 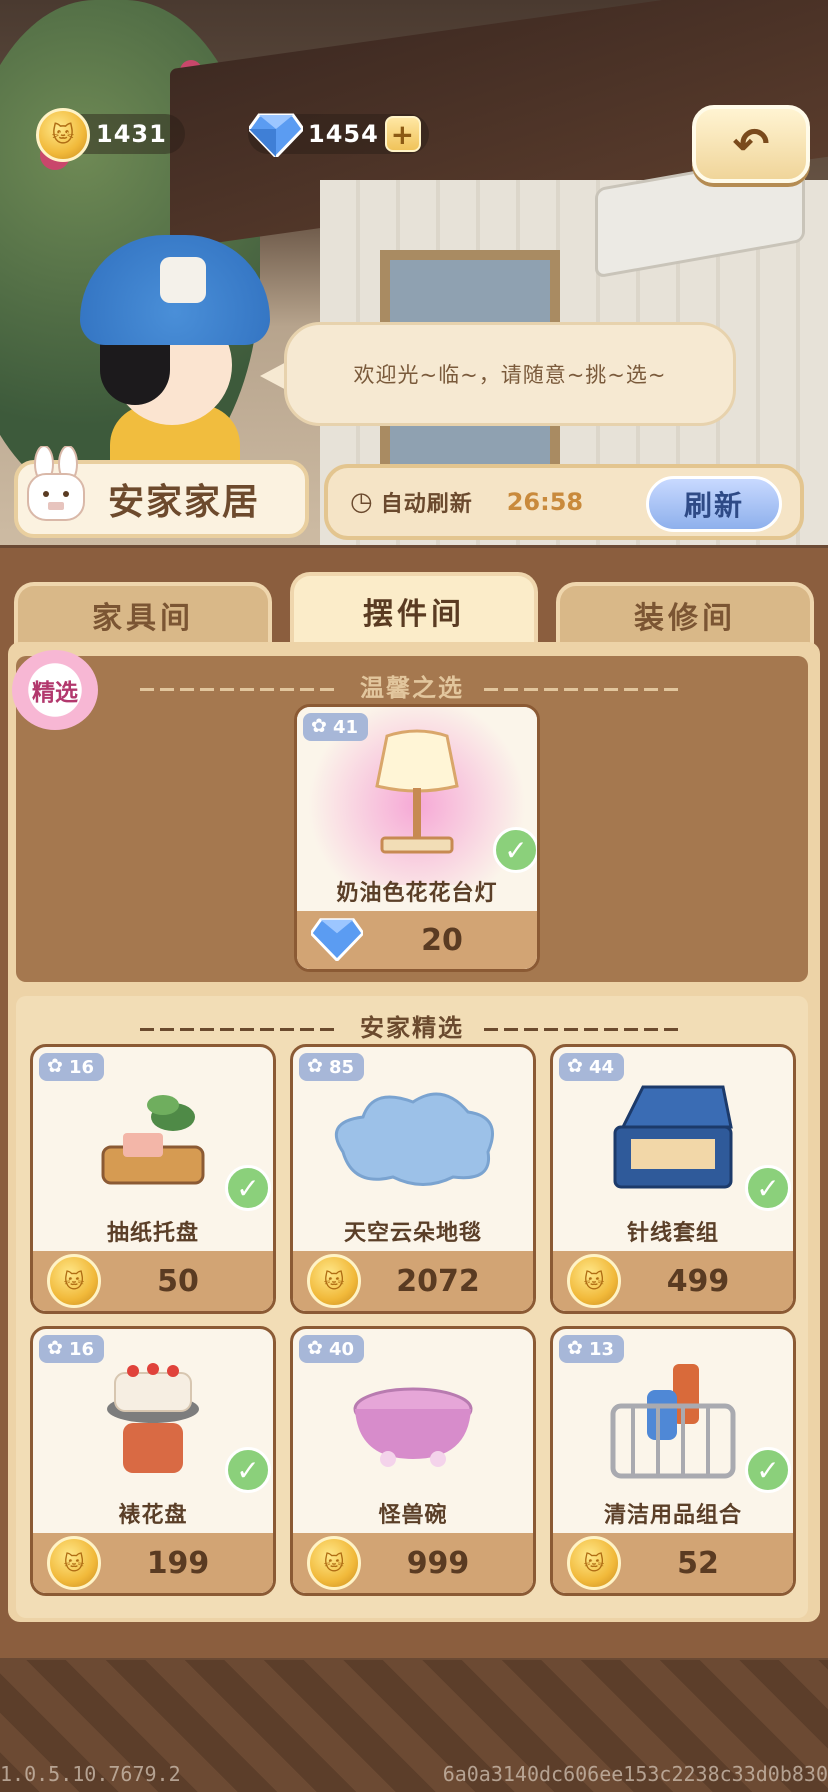 I want to click on item-name: 清洁用品组合, so click(x=672, y=1515).